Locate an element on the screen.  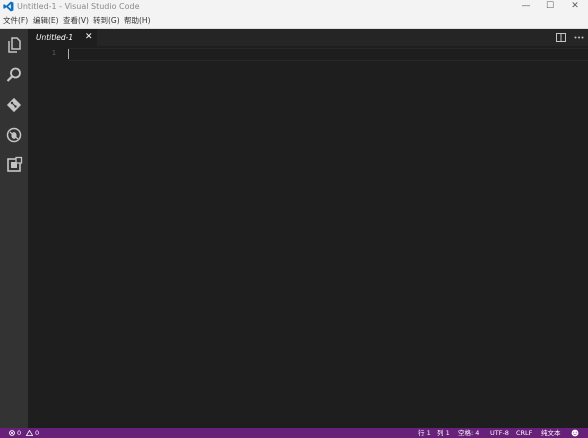
close-window-button: ✕ is located at coordinates (575, 6).